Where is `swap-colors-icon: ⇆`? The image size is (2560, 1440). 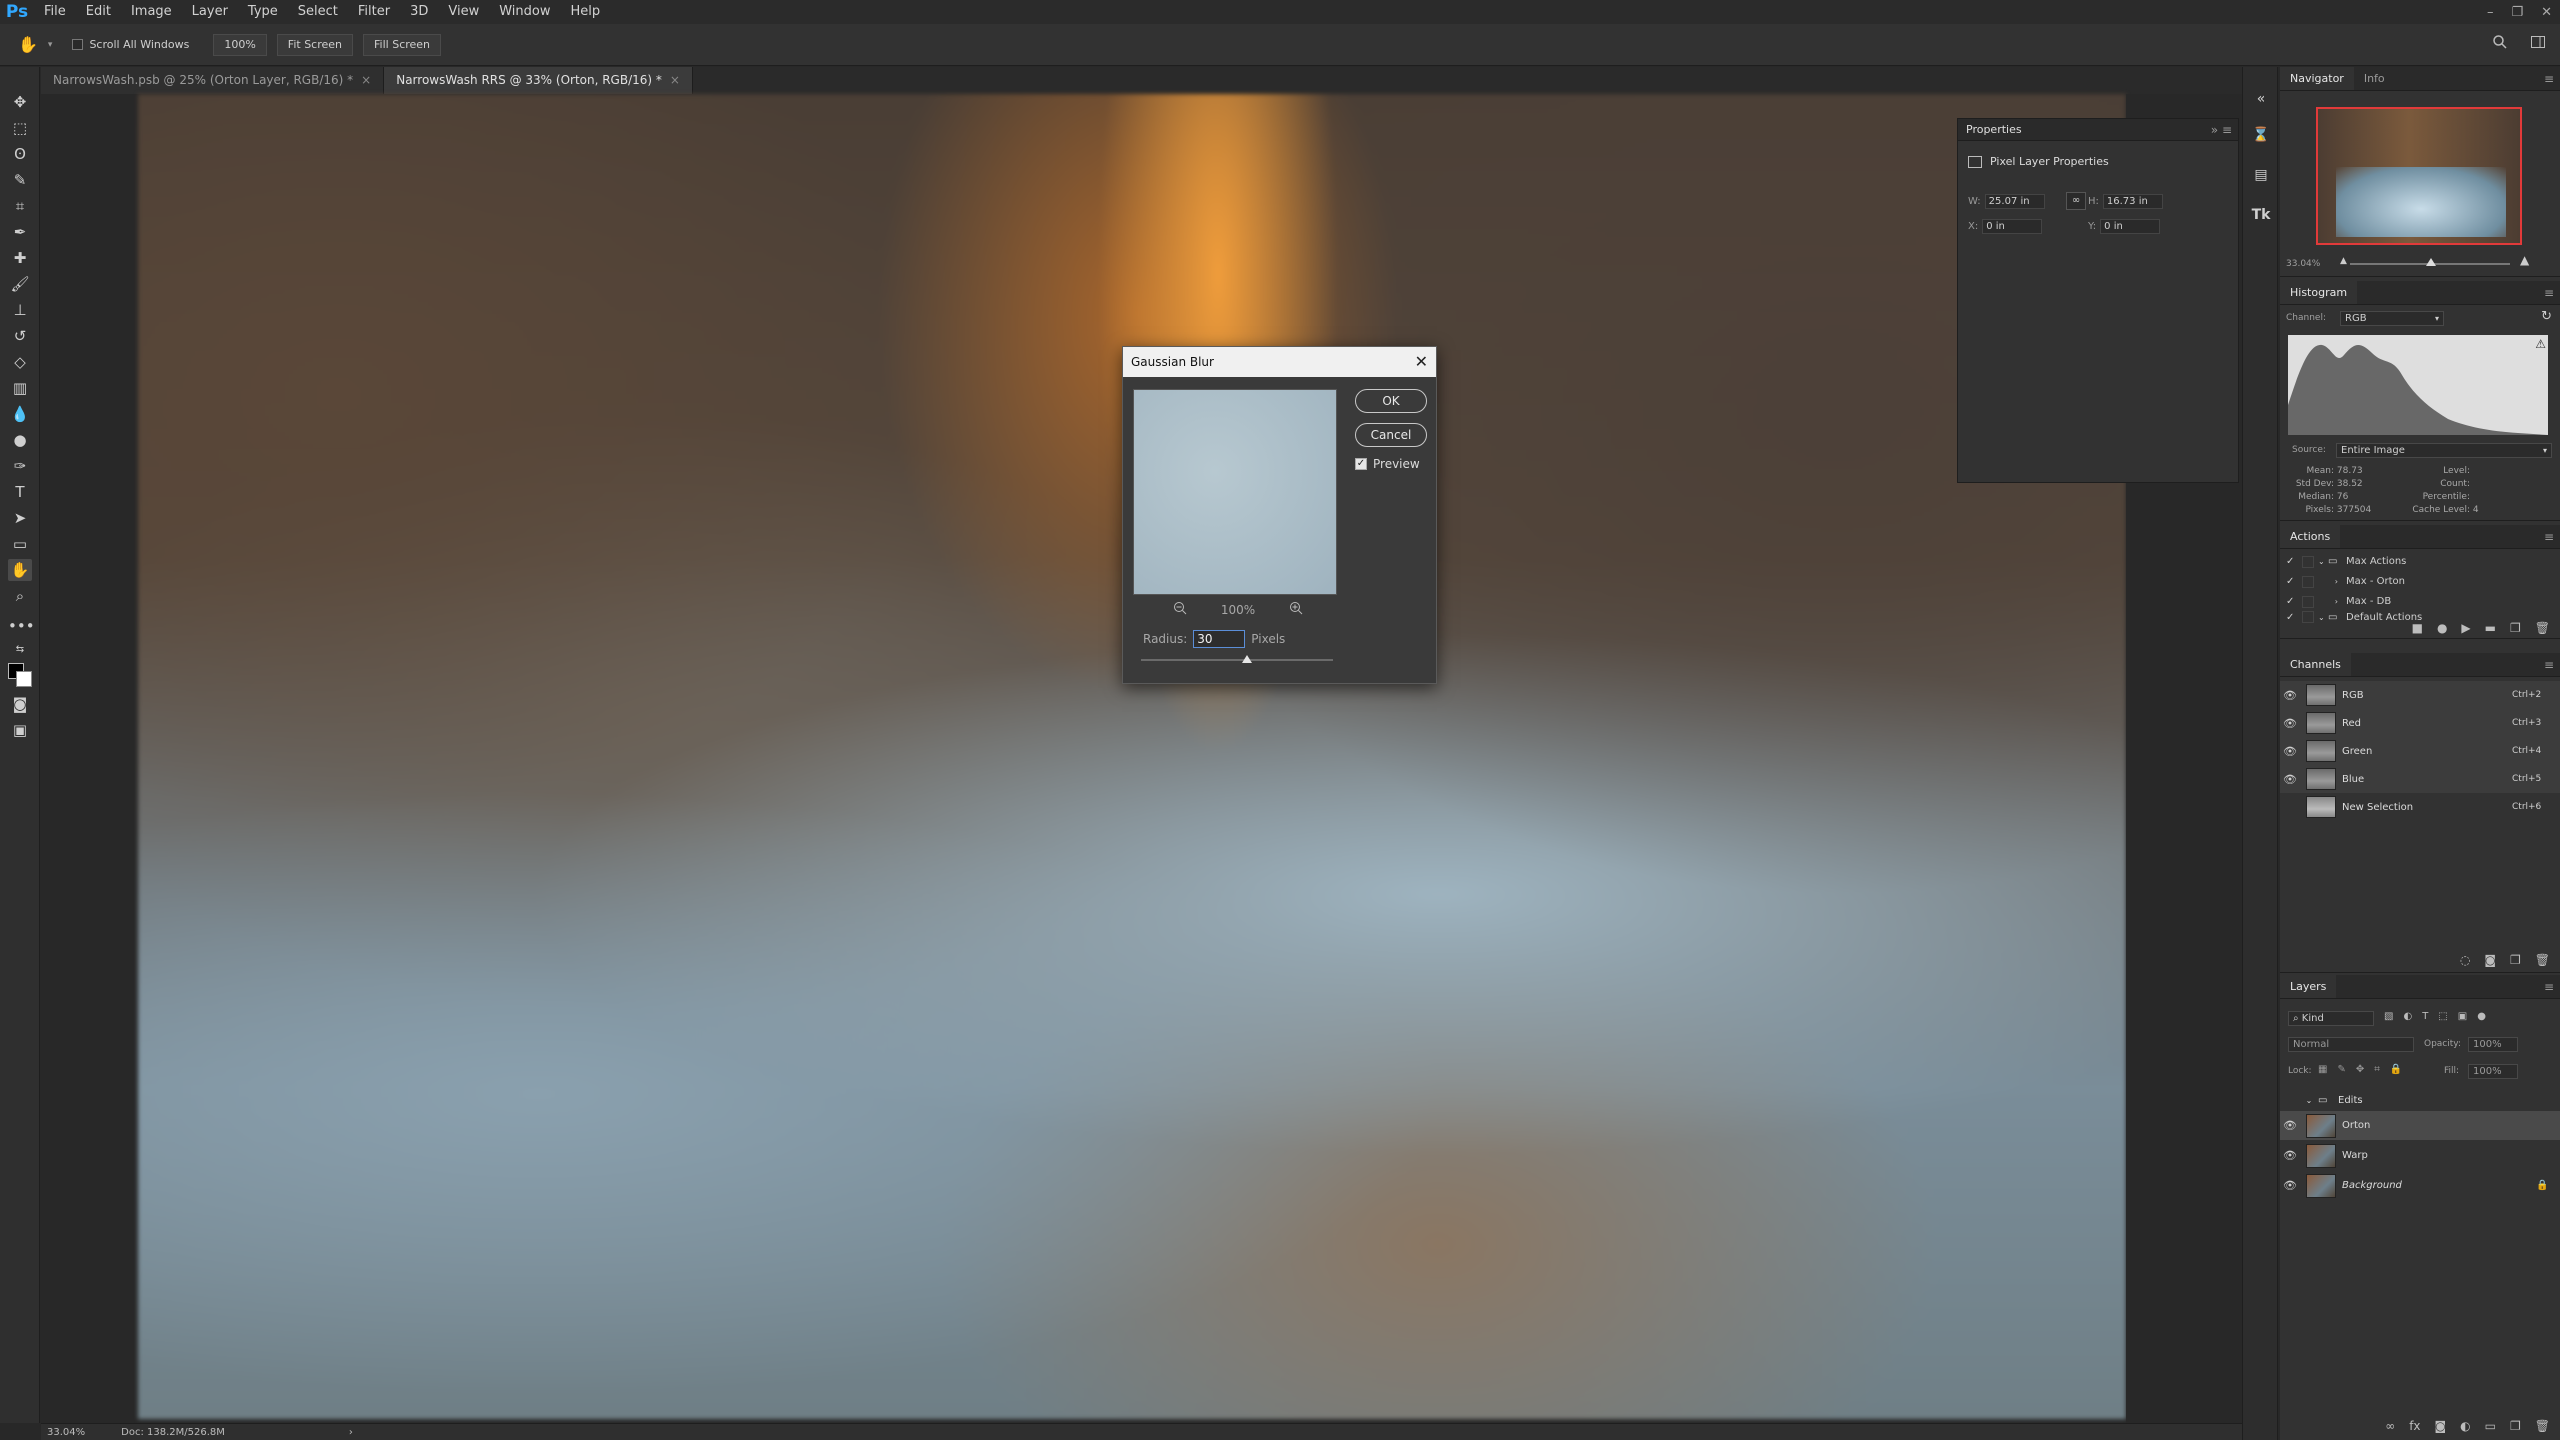 swap-colors-icon: ⇆ is located at coordinates (20, 650).